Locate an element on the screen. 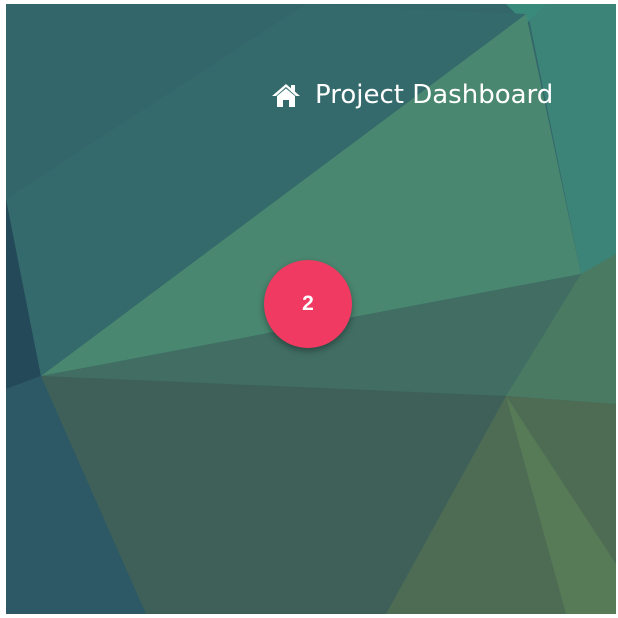 This screenshot has height=618, width=618. notification-count-badge: 2 is located at coordinates (308, 304).